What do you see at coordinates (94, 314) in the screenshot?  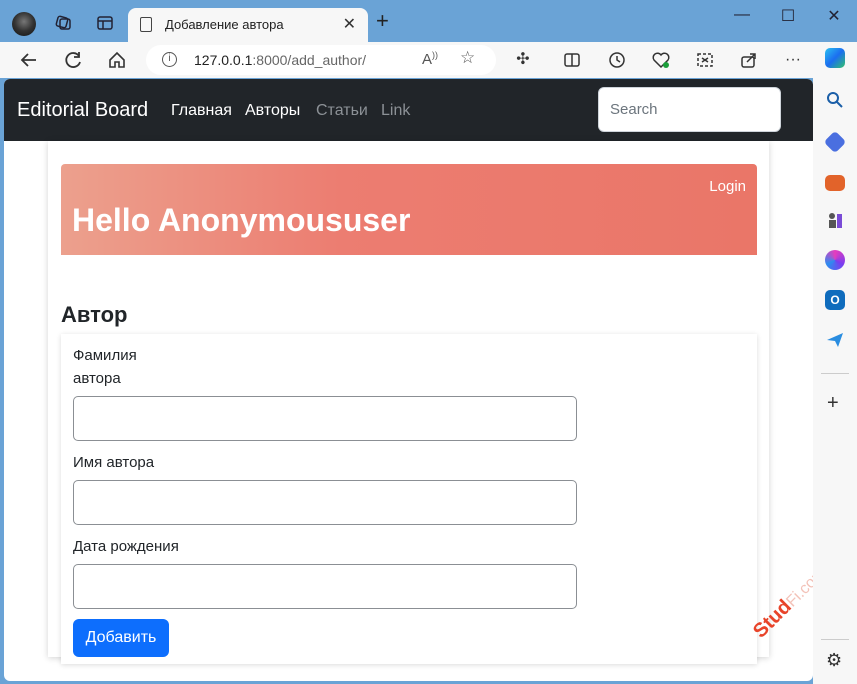 I see `author-section-title: Автор` at bounding box center [94, 314].